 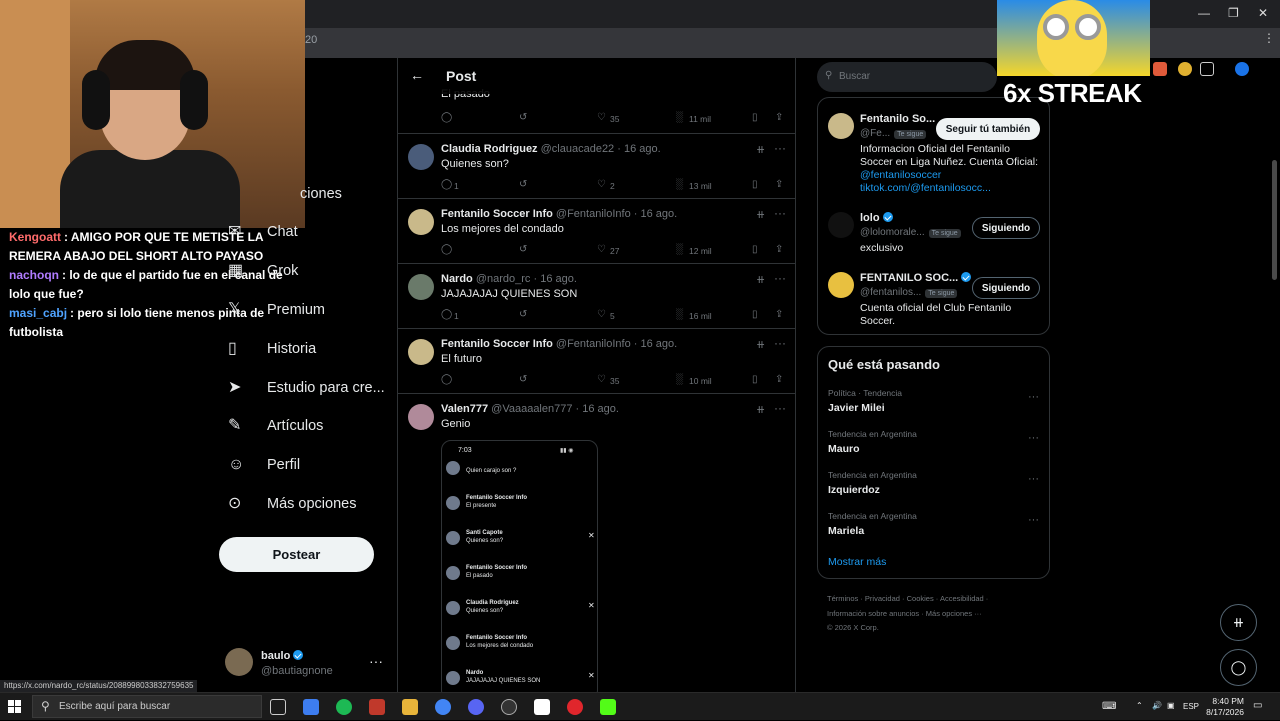 What do you see at coordinates (1274, 220) in the screenshot?
I see `scrollbar-thumb` at bounding box center [1274, 220].